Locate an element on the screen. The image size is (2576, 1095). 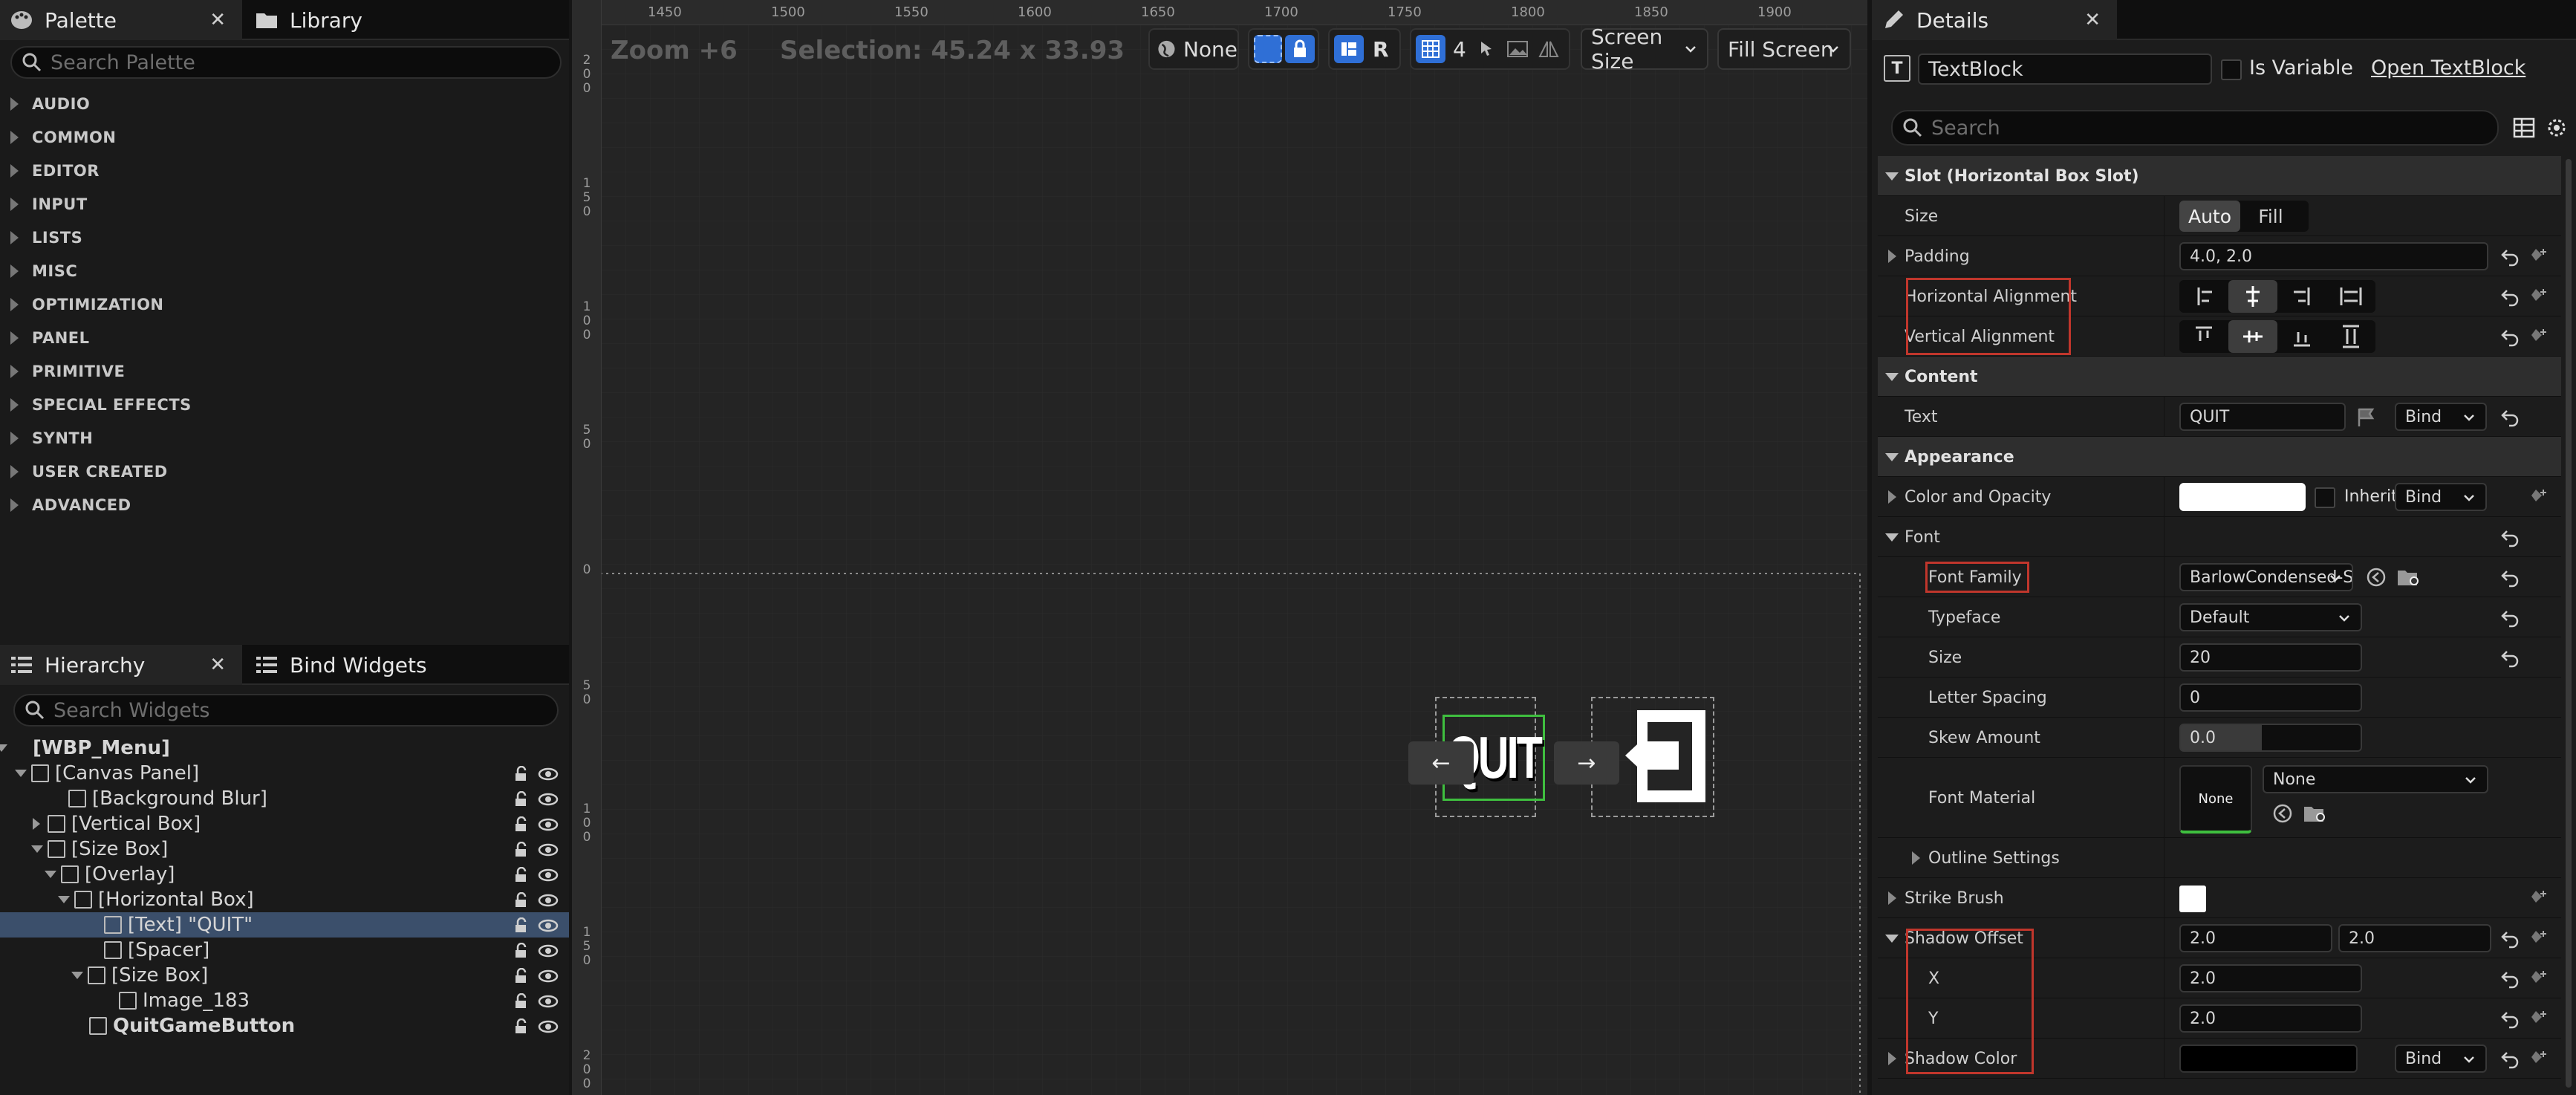
font-size-field: 20 is located at coordinates (2270, 657).